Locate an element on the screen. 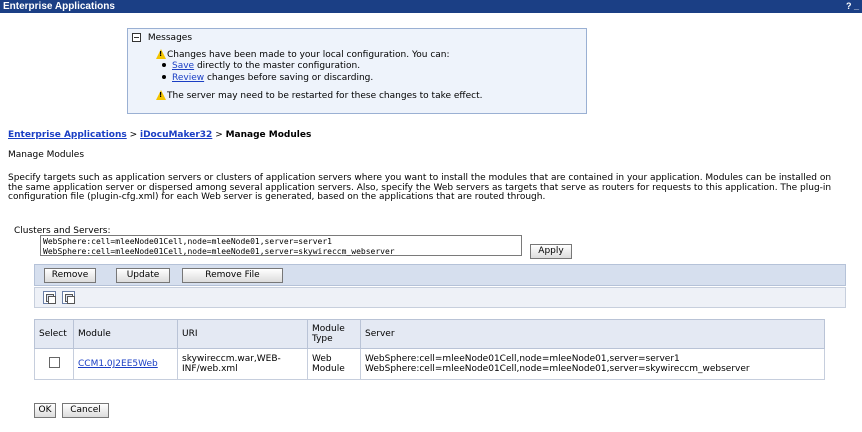  page-subtitle: Manage Modules is located at coordinates (46, 155).